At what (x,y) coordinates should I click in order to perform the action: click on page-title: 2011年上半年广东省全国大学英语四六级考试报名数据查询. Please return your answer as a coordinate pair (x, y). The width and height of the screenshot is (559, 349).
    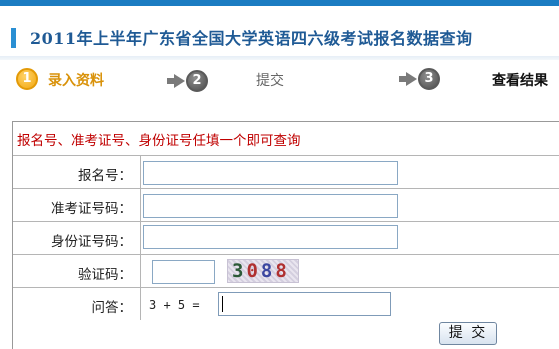
    Looking at the image, I should click on (251, 38).